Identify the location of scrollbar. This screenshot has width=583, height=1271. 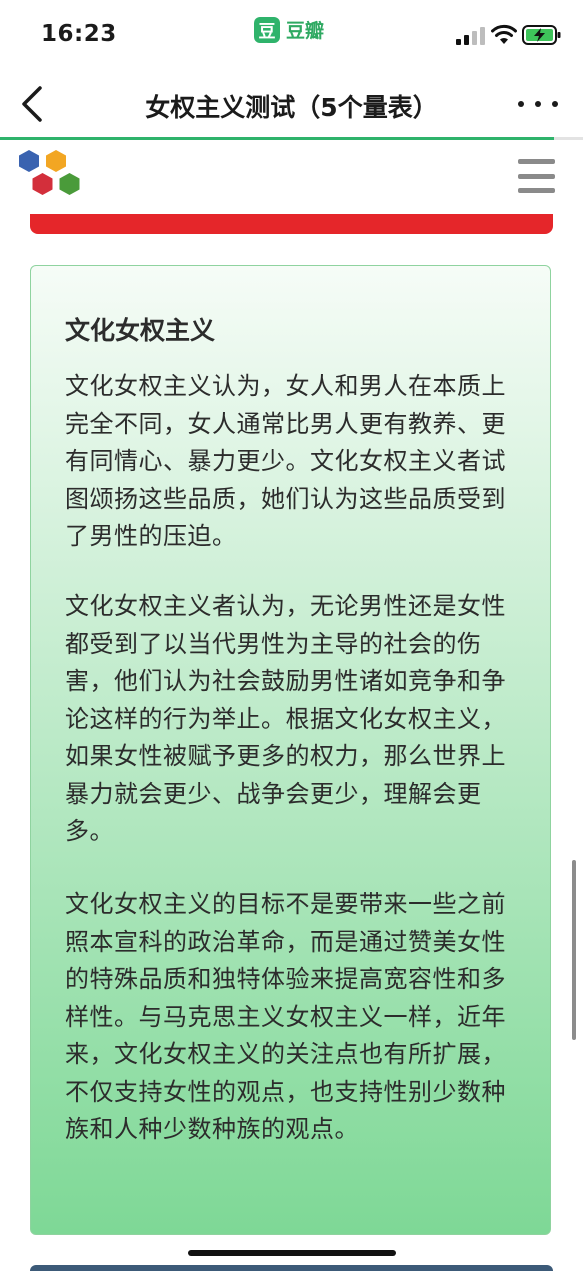
(574, 950).